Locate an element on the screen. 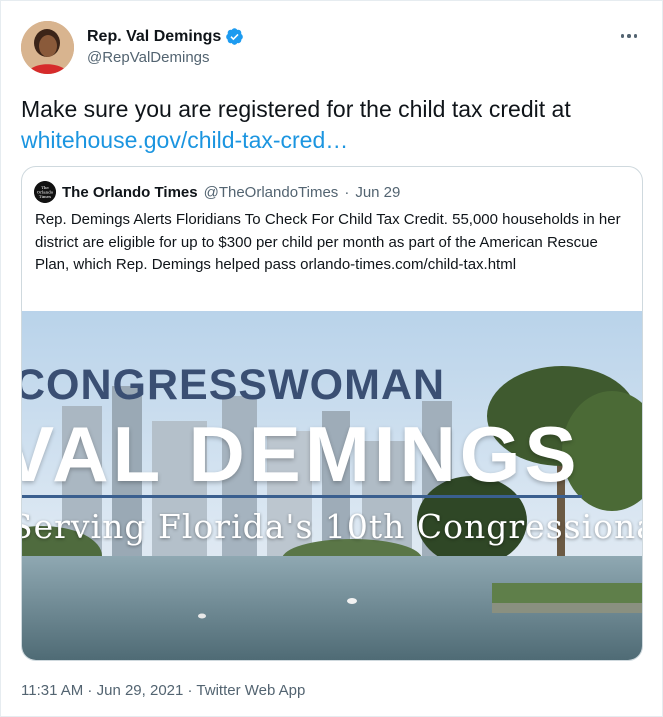 The width and height of the screenshot is (663, 717). media-caption-line2: VAL DEMINGS is located at coordinates (301, 454).